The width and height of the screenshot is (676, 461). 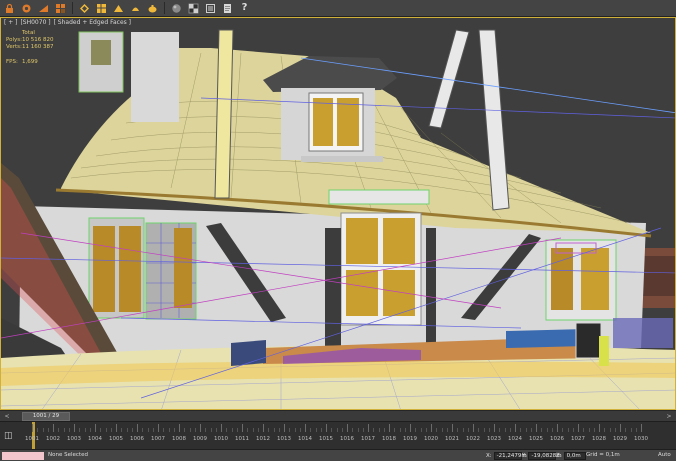 What do you see at coordinates (545, 455) in the screenshot?
I see `y-field: -19,0828m` at bounding box center [545, 455].